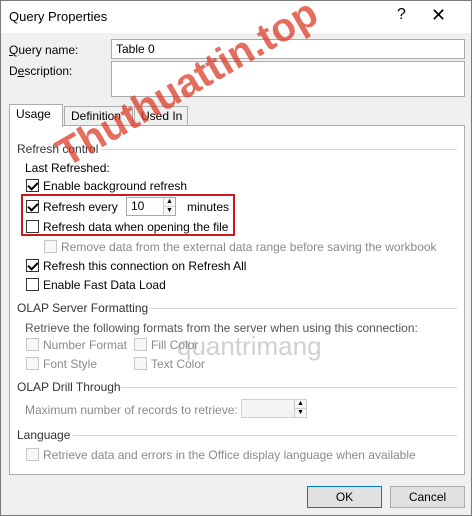 Image resolution: width=472 pixels, height=516 pixels. What do you see at coordinates (48, 50) in the screenshot?
I see `query-name-label-rest: uery name:` at bounding box center [48, 50].